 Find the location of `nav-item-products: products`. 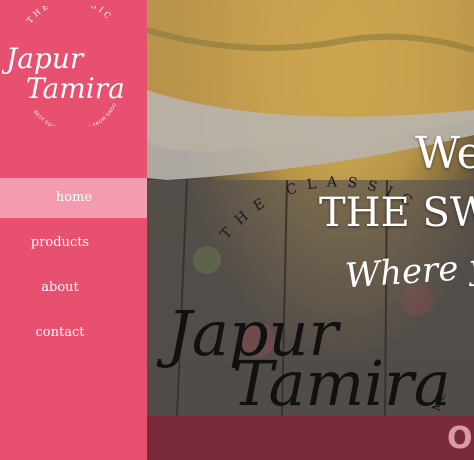

nav-item-products: products is located at coordinates (60, 243).